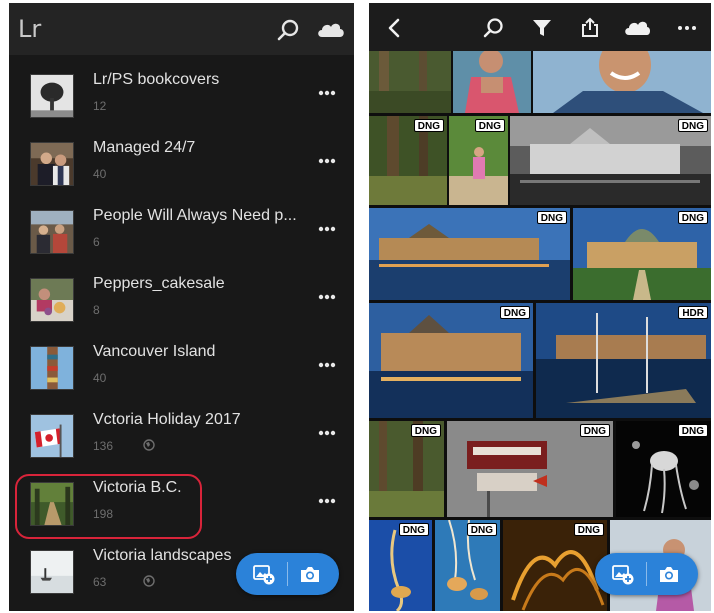  I want to click on album-row: Vctoria Holiday 2017 136, so click(181, 435).